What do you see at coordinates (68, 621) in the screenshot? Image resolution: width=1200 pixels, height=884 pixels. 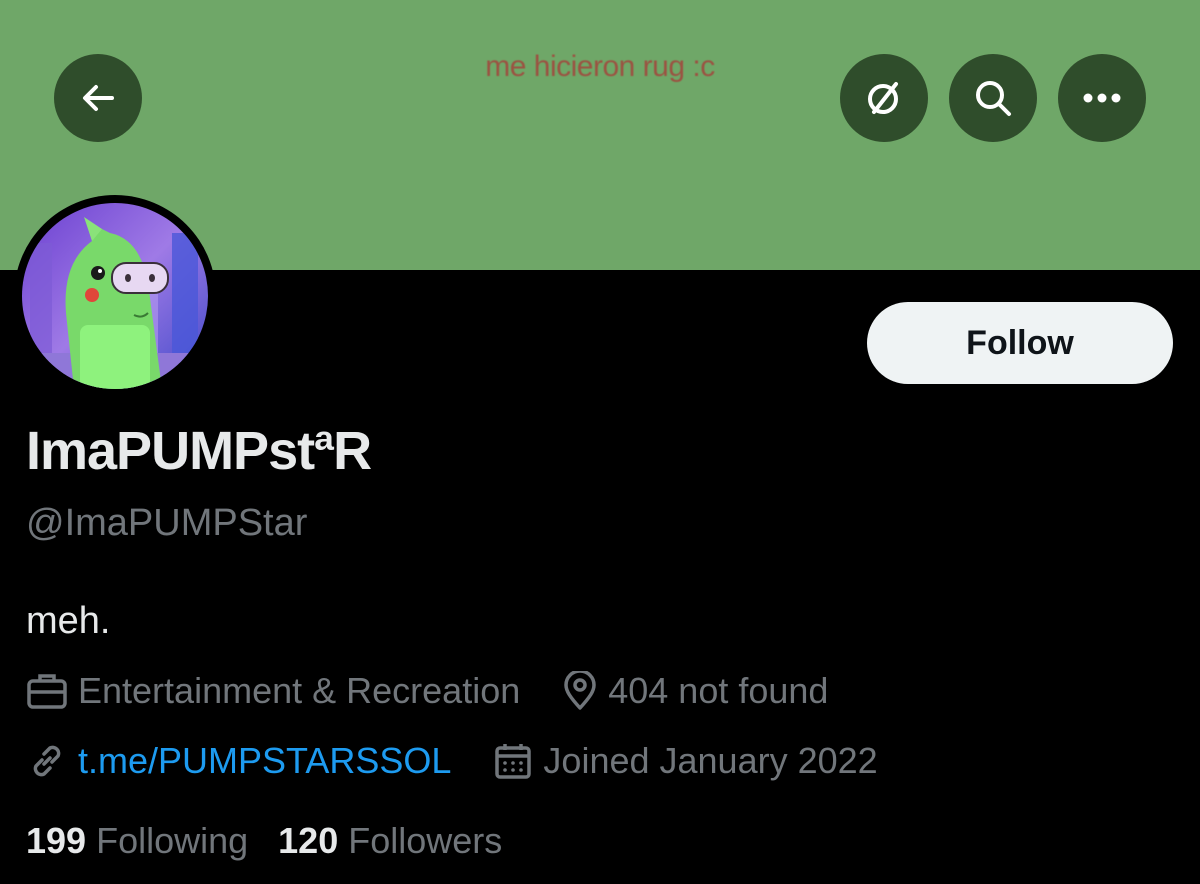 I see `bio: meh.` at bounding box center [68, 621].